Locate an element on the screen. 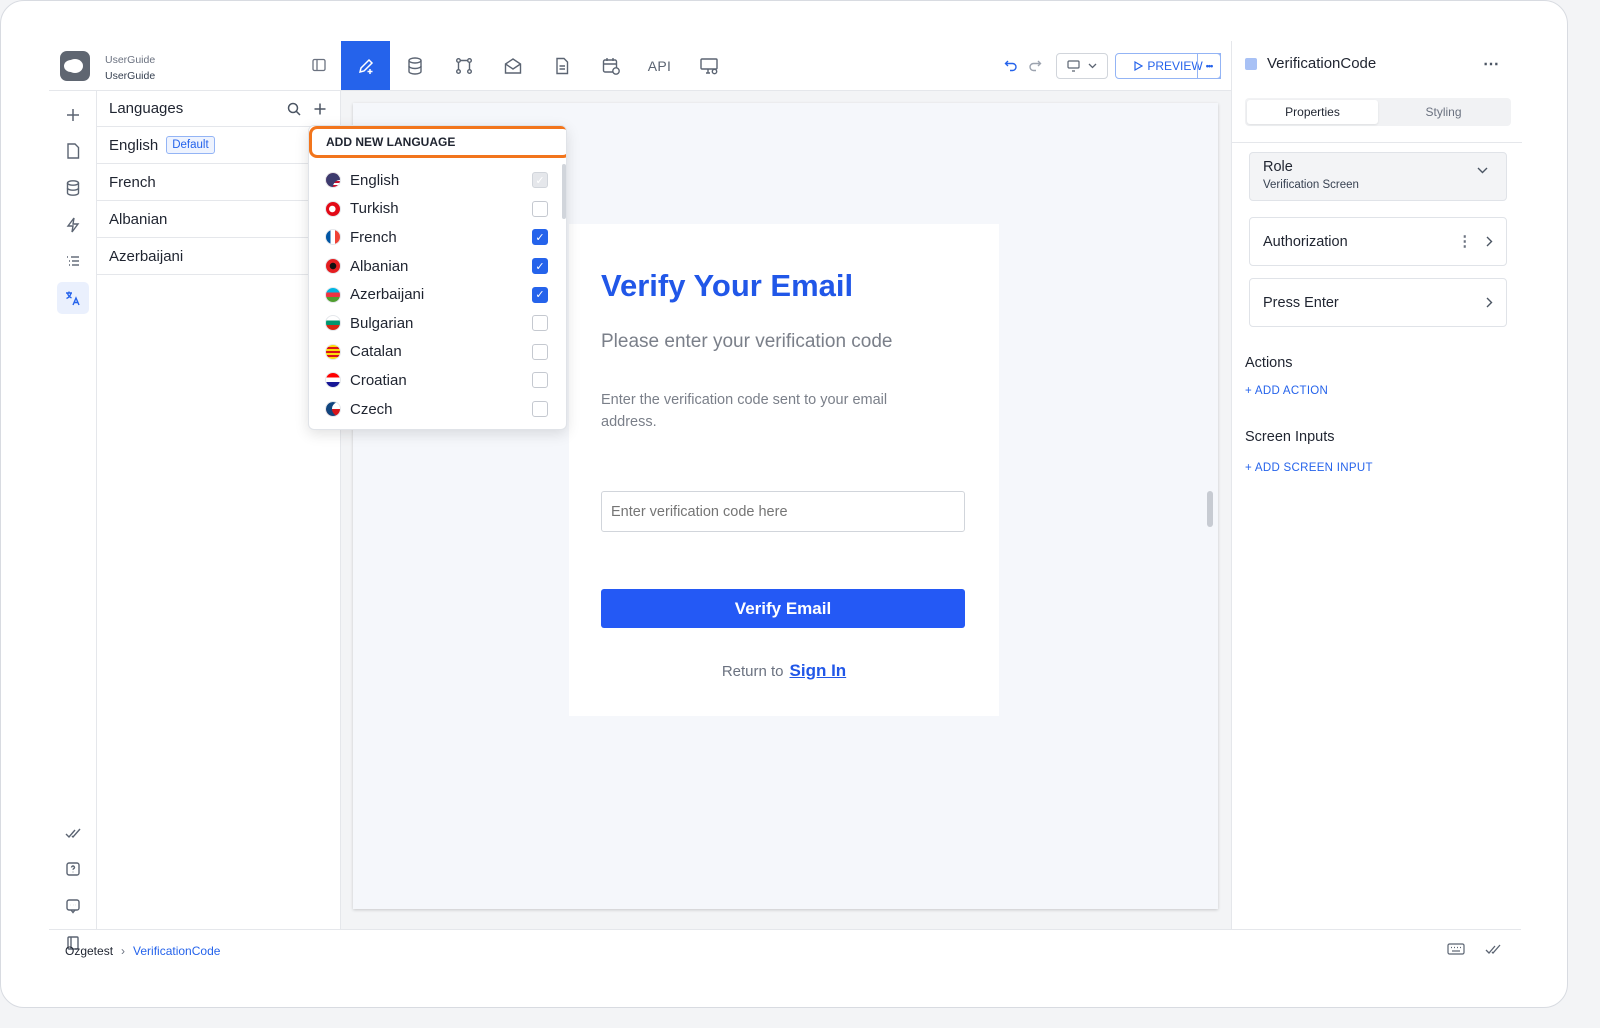 This screenshot has height=1028, width=1600. checks-button is located at coordinates (73, 833).